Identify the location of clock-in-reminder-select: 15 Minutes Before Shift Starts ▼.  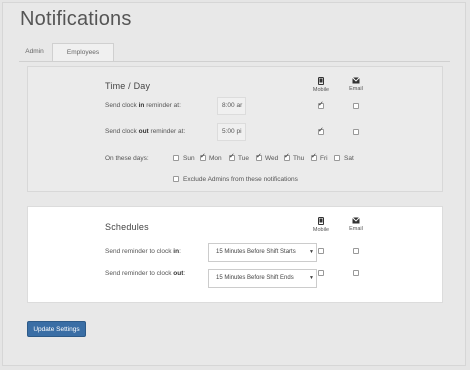
(262, 252).